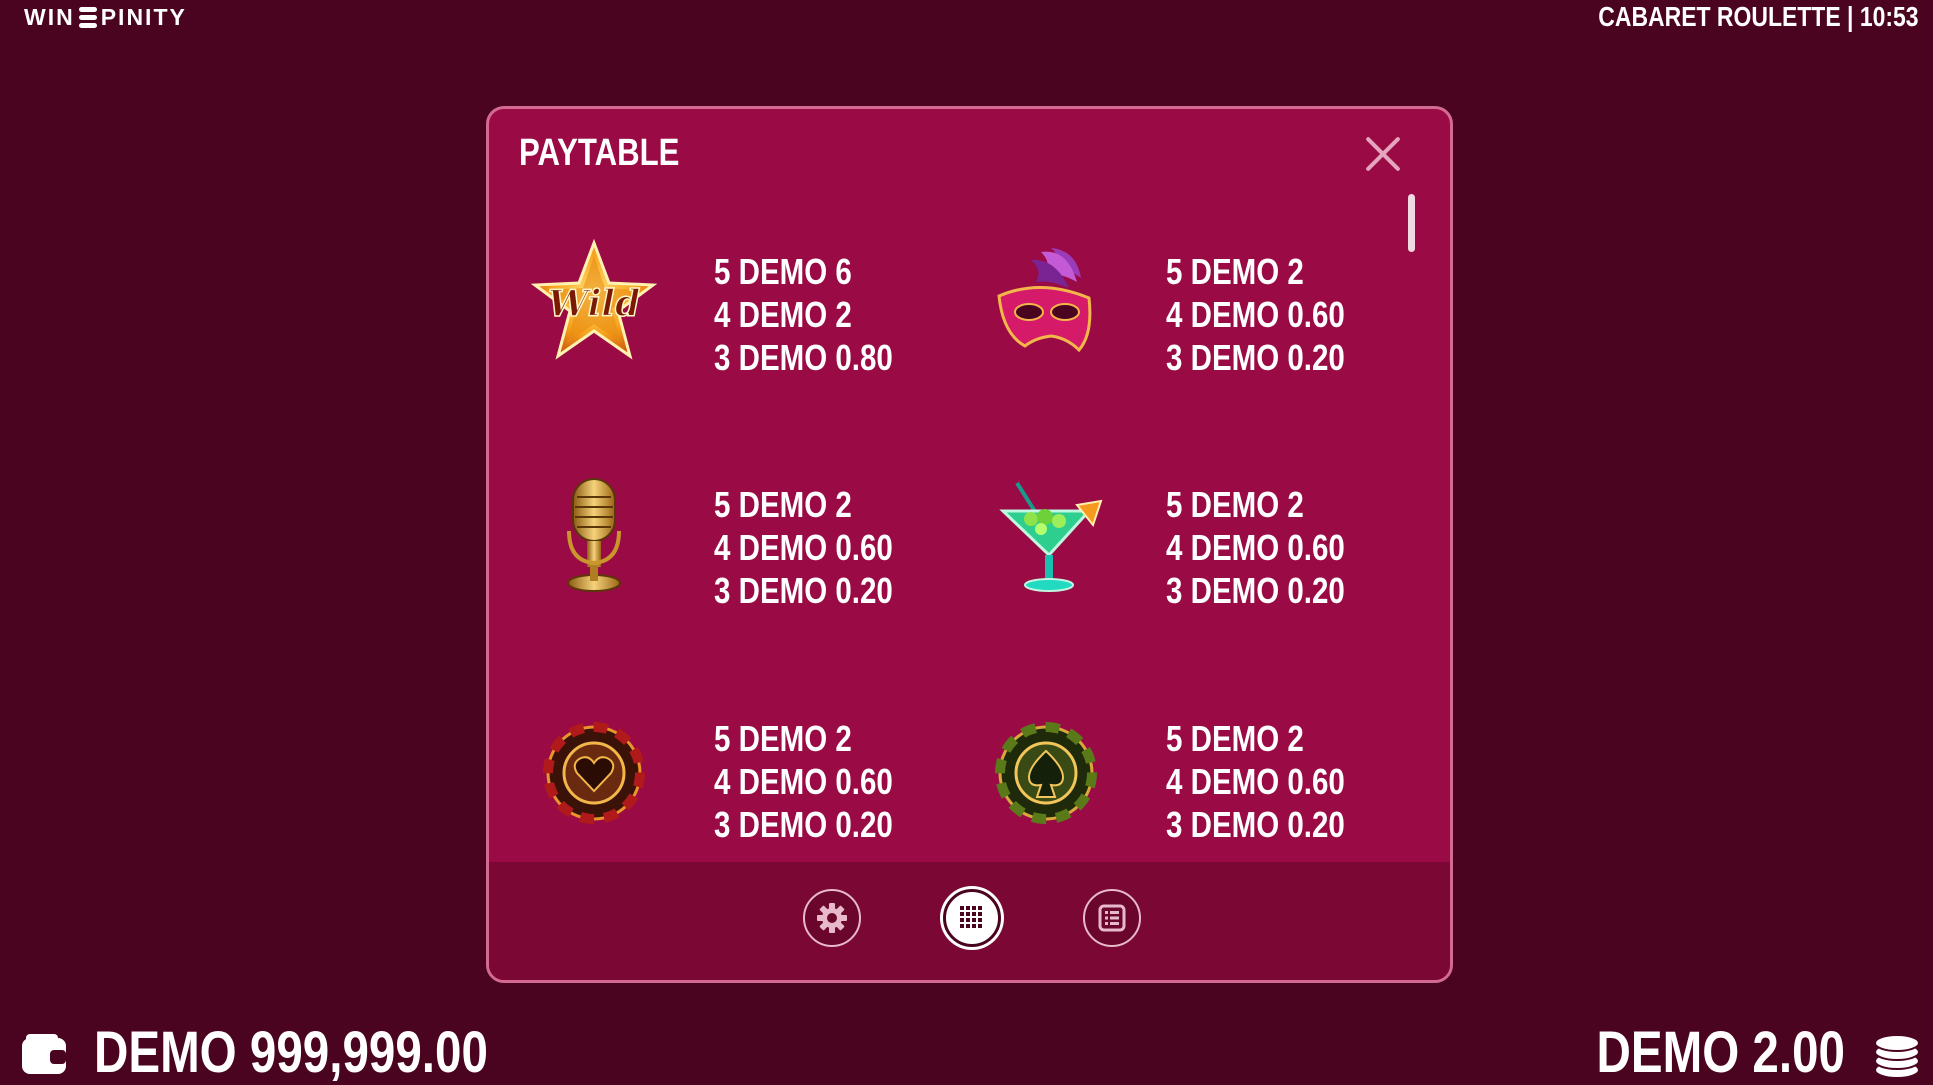 The width and height of the screenshot is (1933, 1085). I want to click on rules-tab-button, so click(1112, 918).